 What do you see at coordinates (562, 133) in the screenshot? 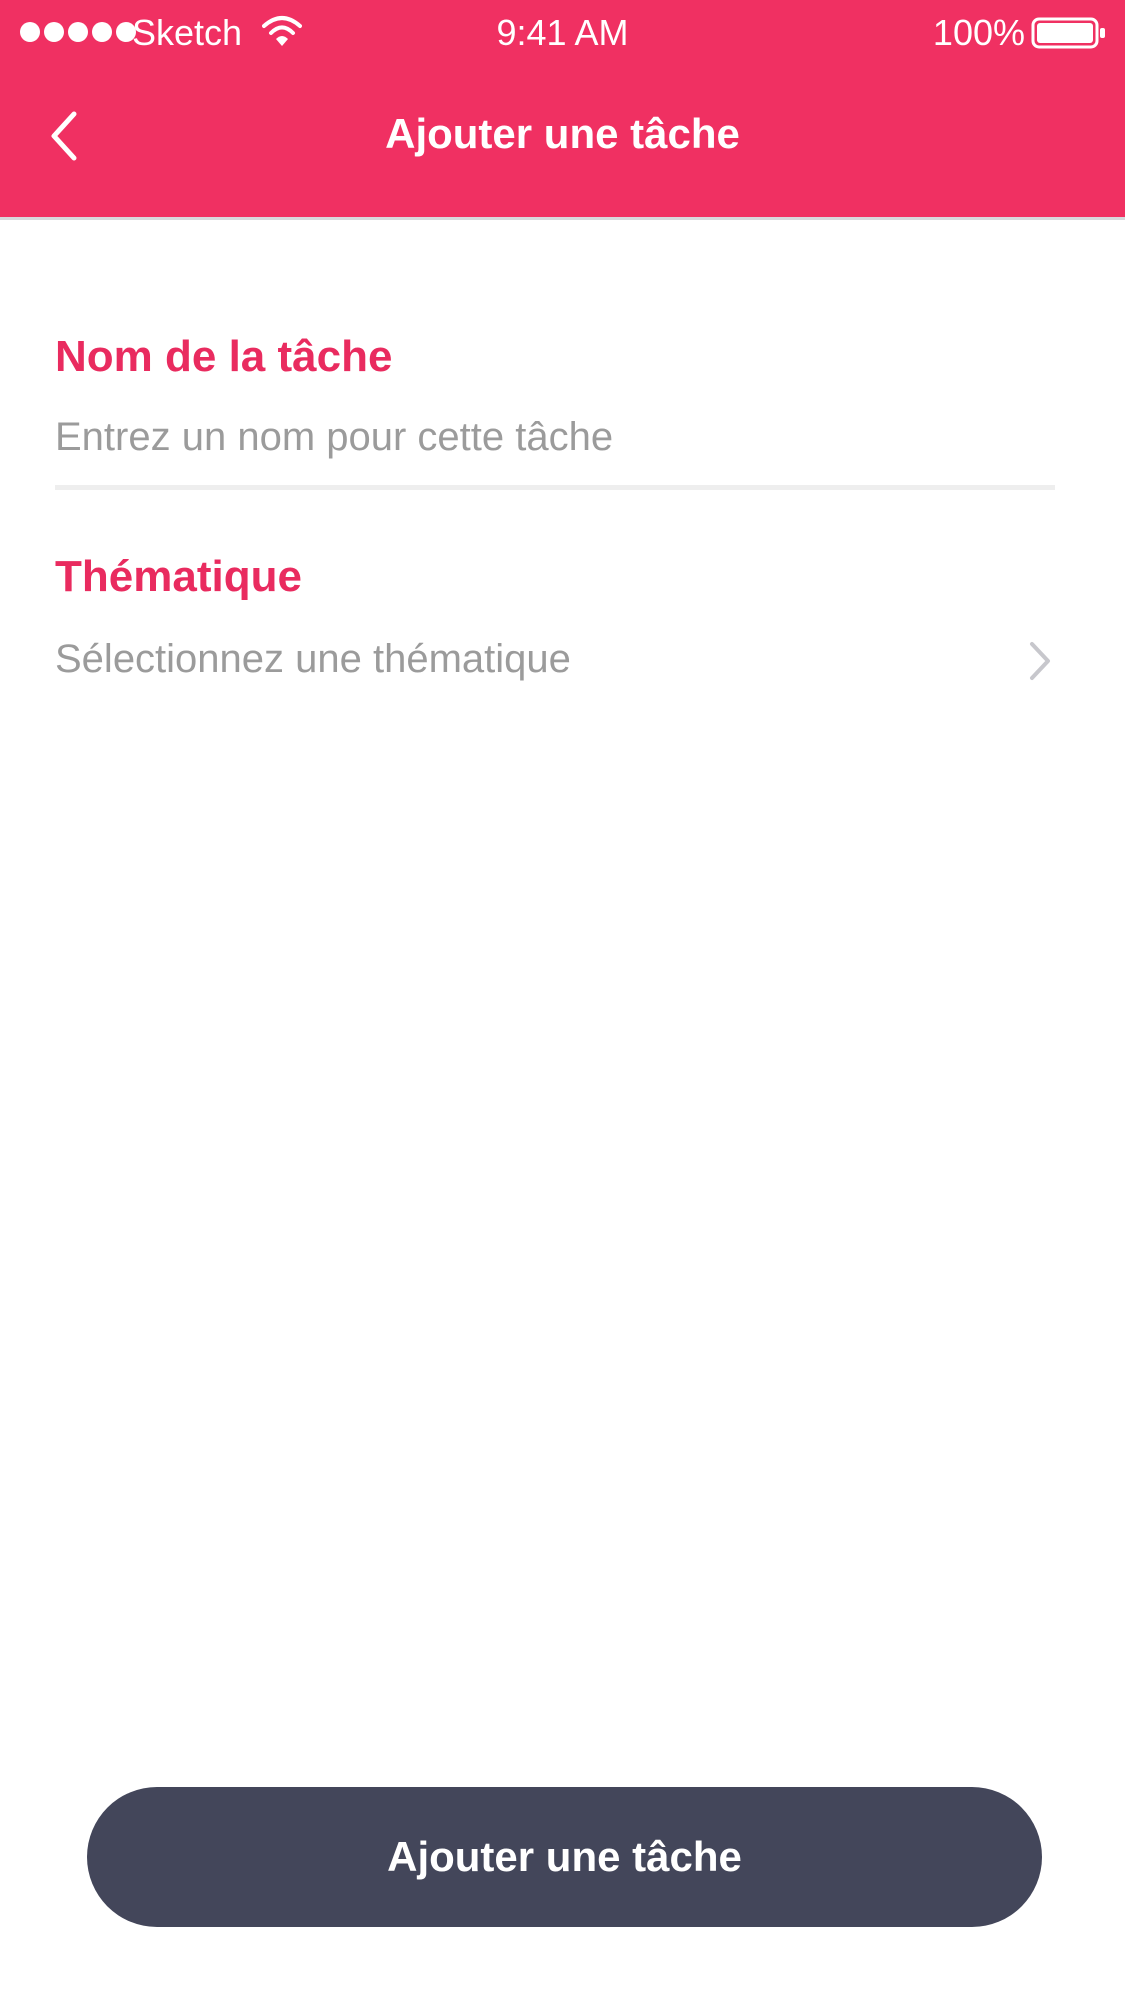
I see `page-title: Ajouter une tâche` at bounding box center [562, 133].